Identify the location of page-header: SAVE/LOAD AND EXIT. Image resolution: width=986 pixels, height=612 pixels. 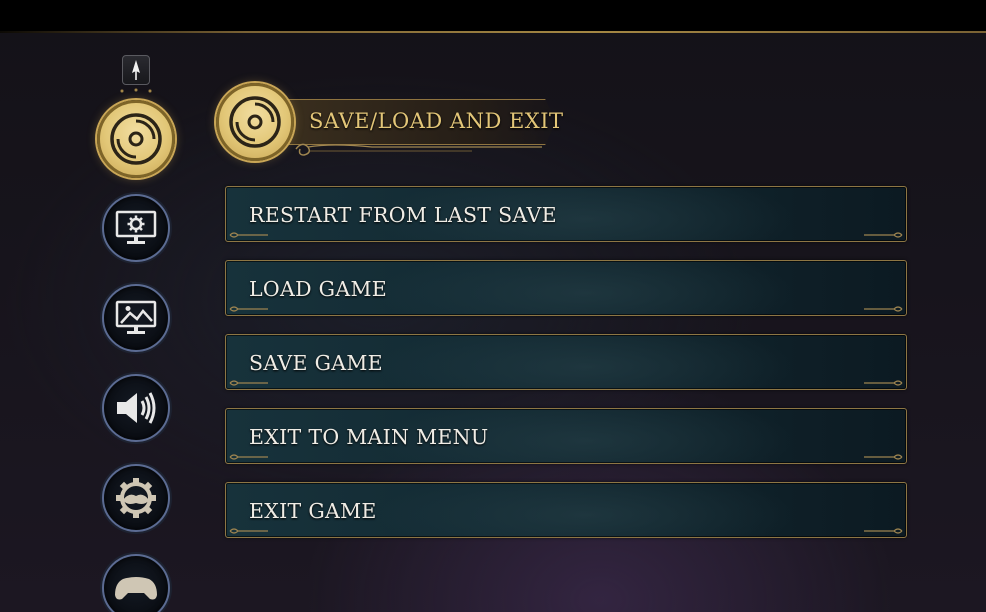
(396, 123).